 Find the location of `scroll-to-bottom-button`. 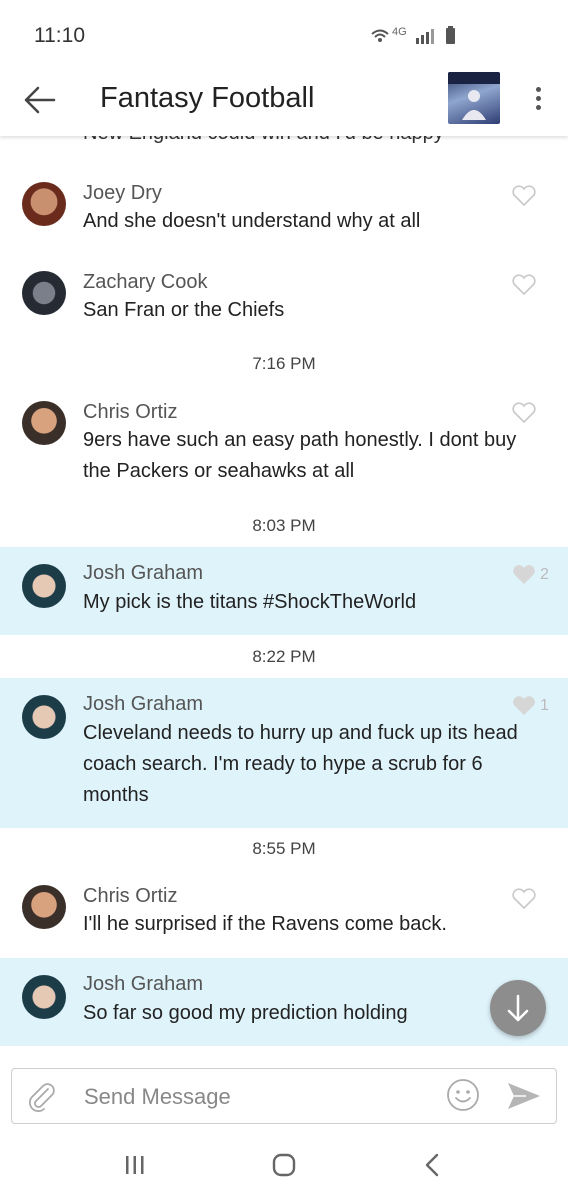

scroll-to-bottom-button is located at coordinates (518, 1008).